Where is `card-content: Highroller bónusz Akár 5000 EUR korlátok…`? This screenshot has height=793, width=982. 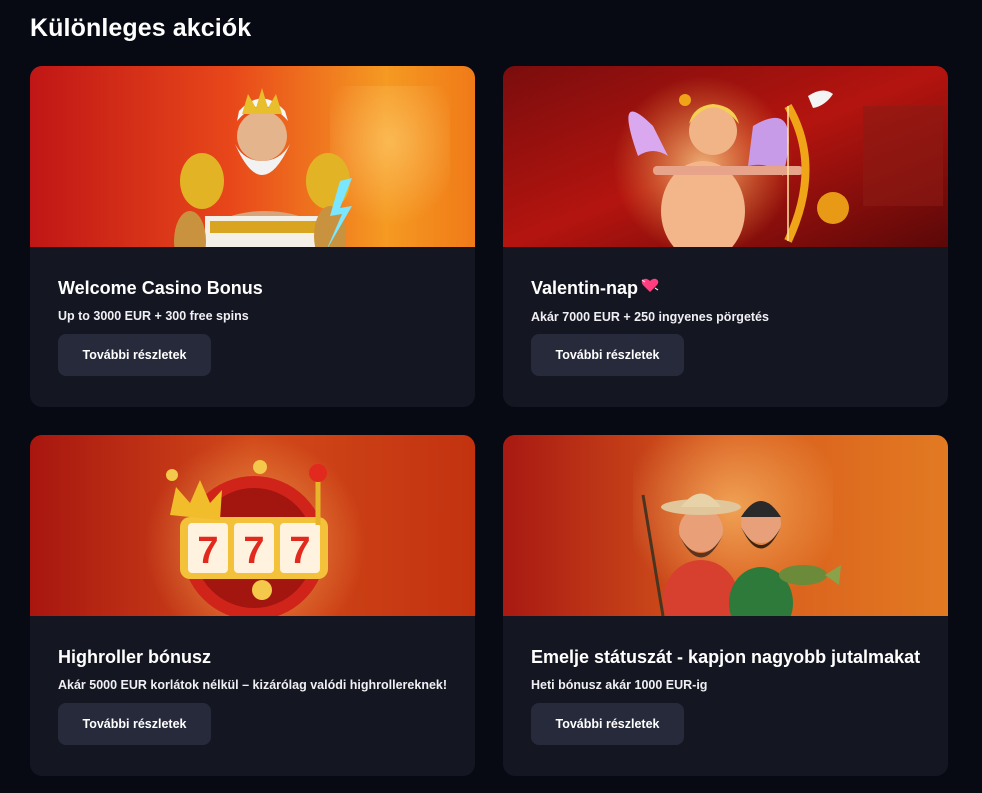
card-content: Highroller bónusz Akár 5000 EUR korlátok… is located at coordinates (256, 669).